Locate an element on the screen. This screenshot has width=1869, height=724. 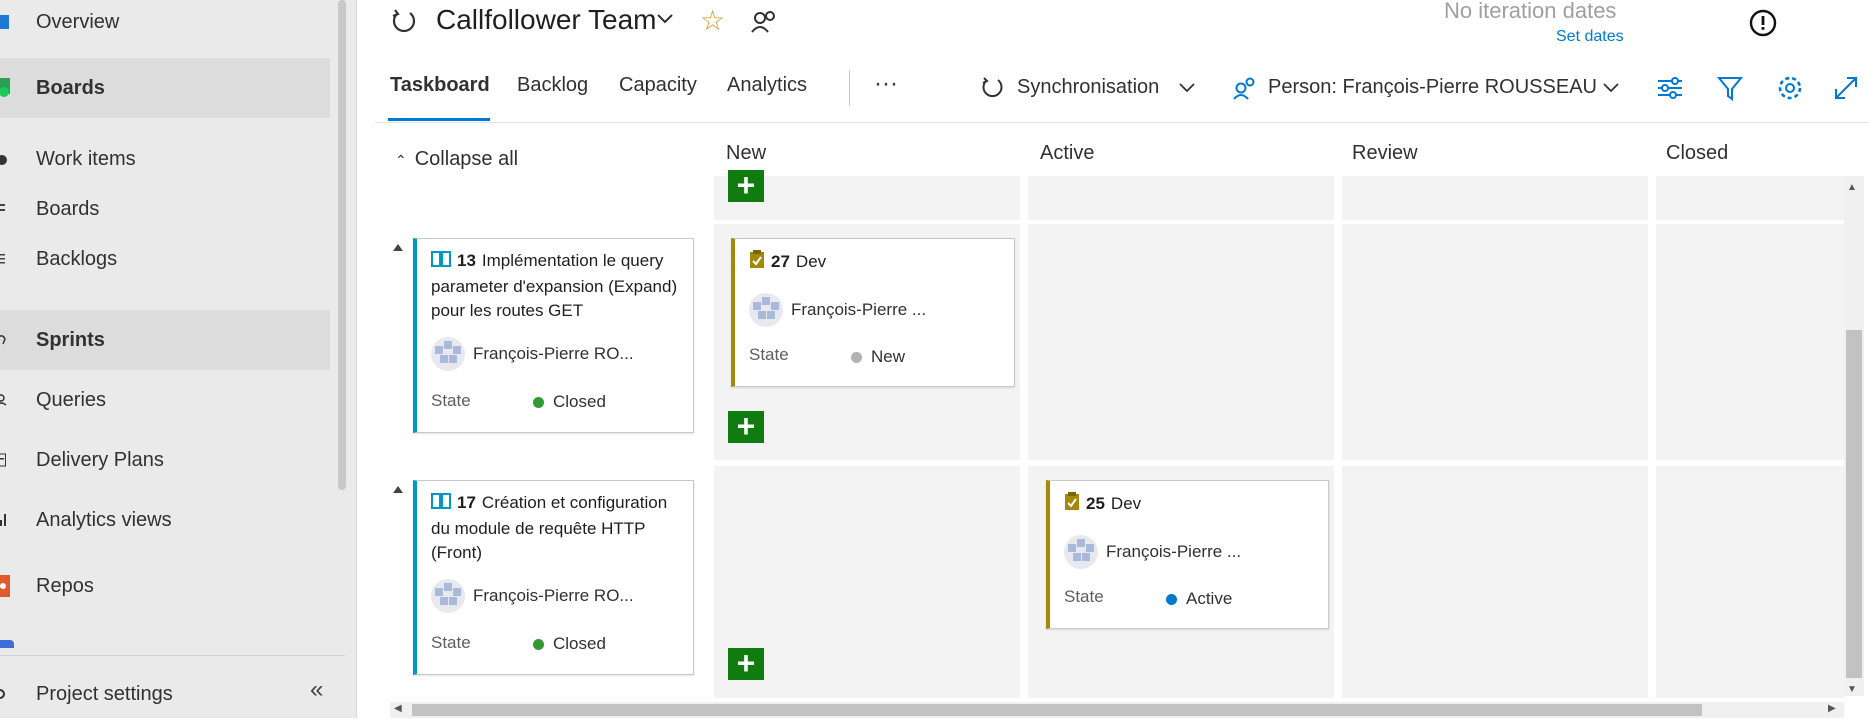
tab-separator is located at coordinates (849, 88).